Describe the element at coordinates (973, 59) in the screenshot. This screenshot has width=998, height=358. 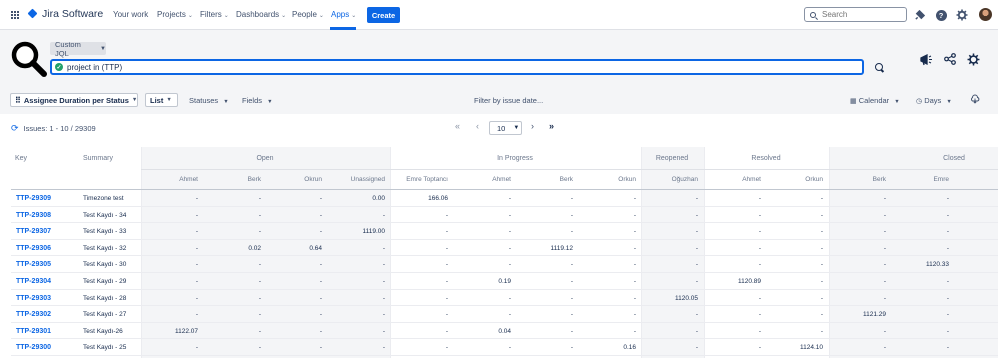
I see `report-settings-gear-icon` at that location.